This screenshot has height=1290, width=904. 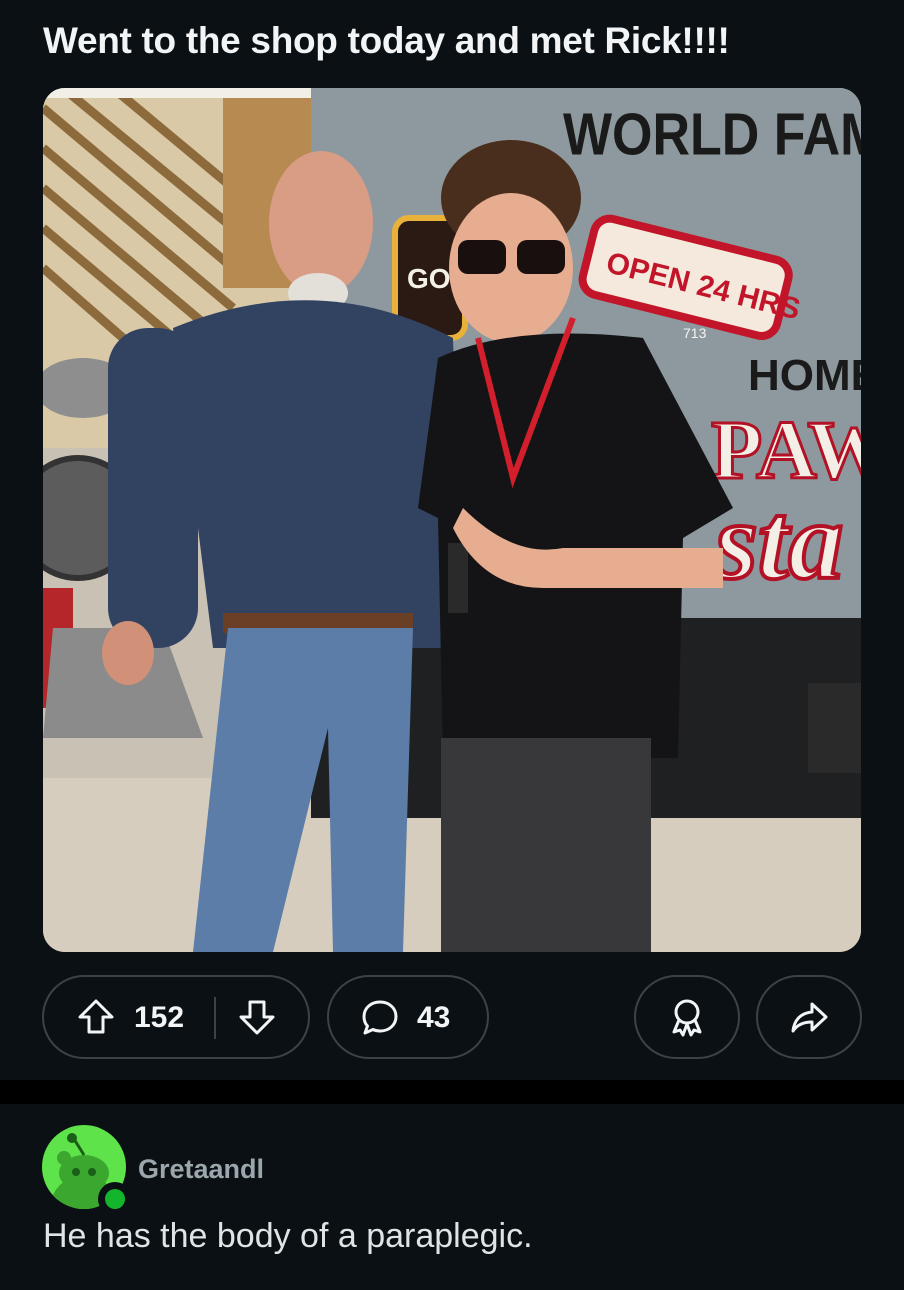 I want to click on sign-sta: sta, so click(x=778, y=541).